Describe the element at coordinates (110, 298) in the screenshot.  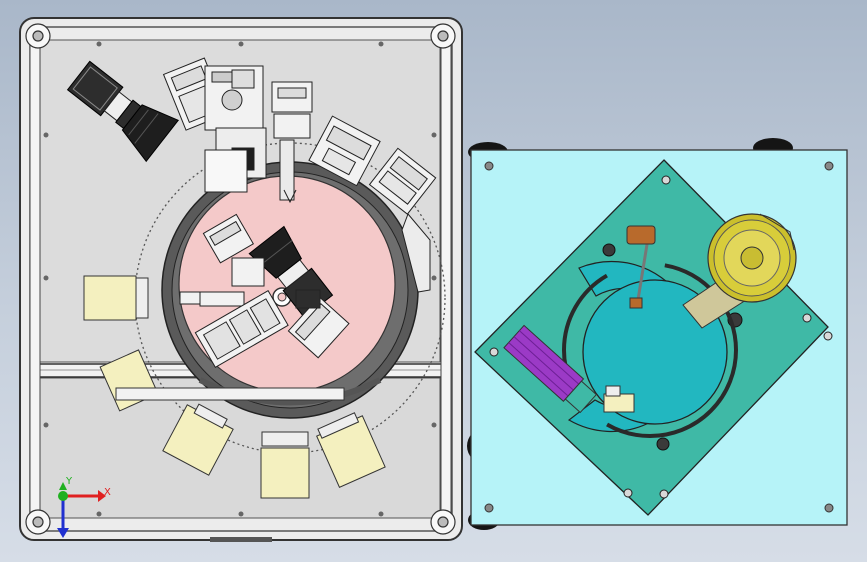
I see `fixture-left` at that location.